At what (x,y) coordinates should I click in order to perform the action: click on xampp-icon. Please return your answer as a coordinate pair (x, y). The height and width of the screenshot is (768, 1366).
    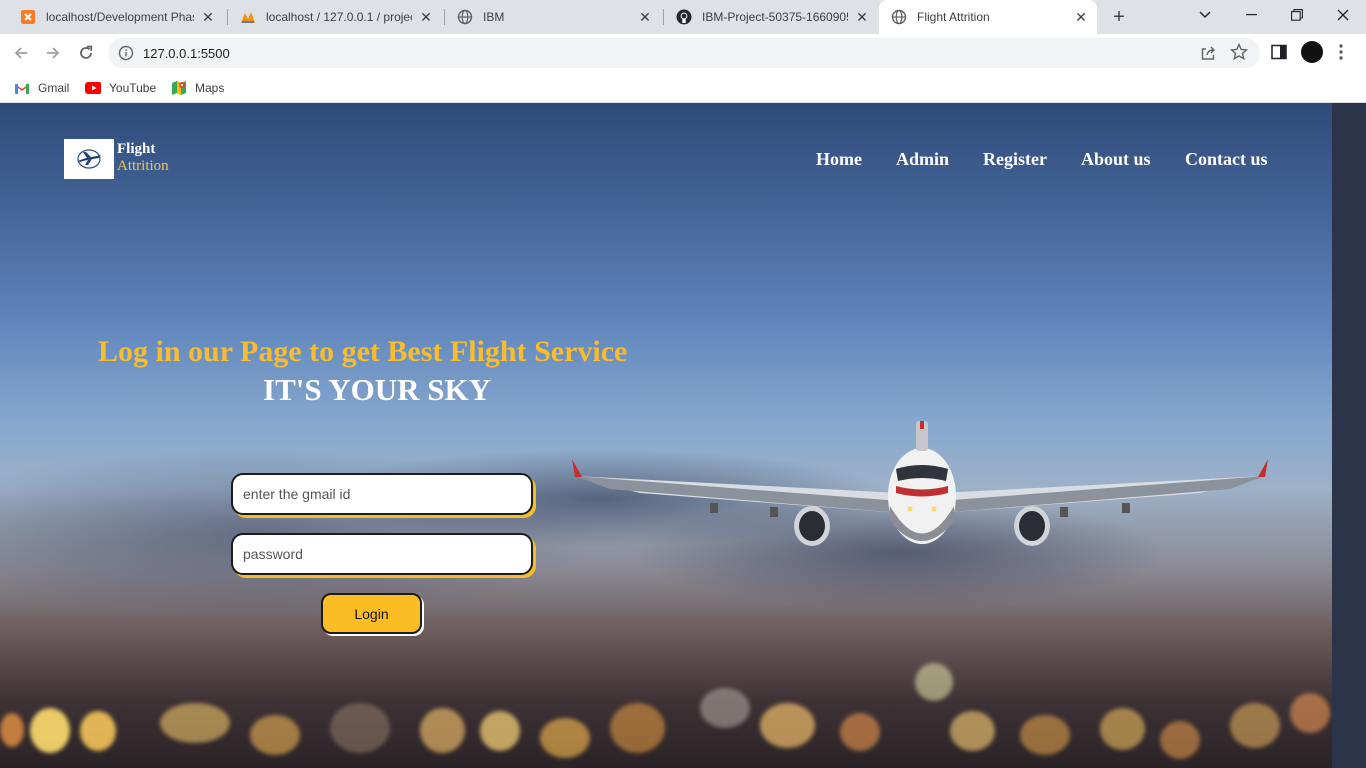
    Looking at the image, I should click on (28, 17).